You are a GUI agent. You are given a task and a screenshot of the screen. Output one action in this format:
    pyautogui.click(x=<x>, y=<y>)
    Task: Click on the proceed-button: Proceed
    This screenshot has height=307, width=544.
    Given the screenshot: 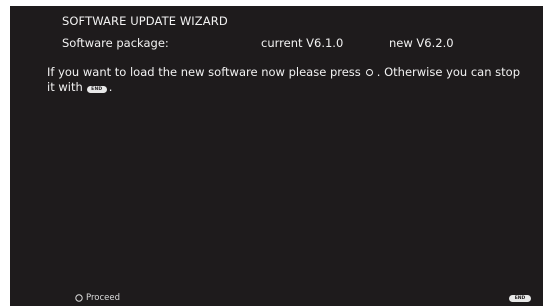 What is the action you would take?
    pyautogui.click(x=97, y=298)
    